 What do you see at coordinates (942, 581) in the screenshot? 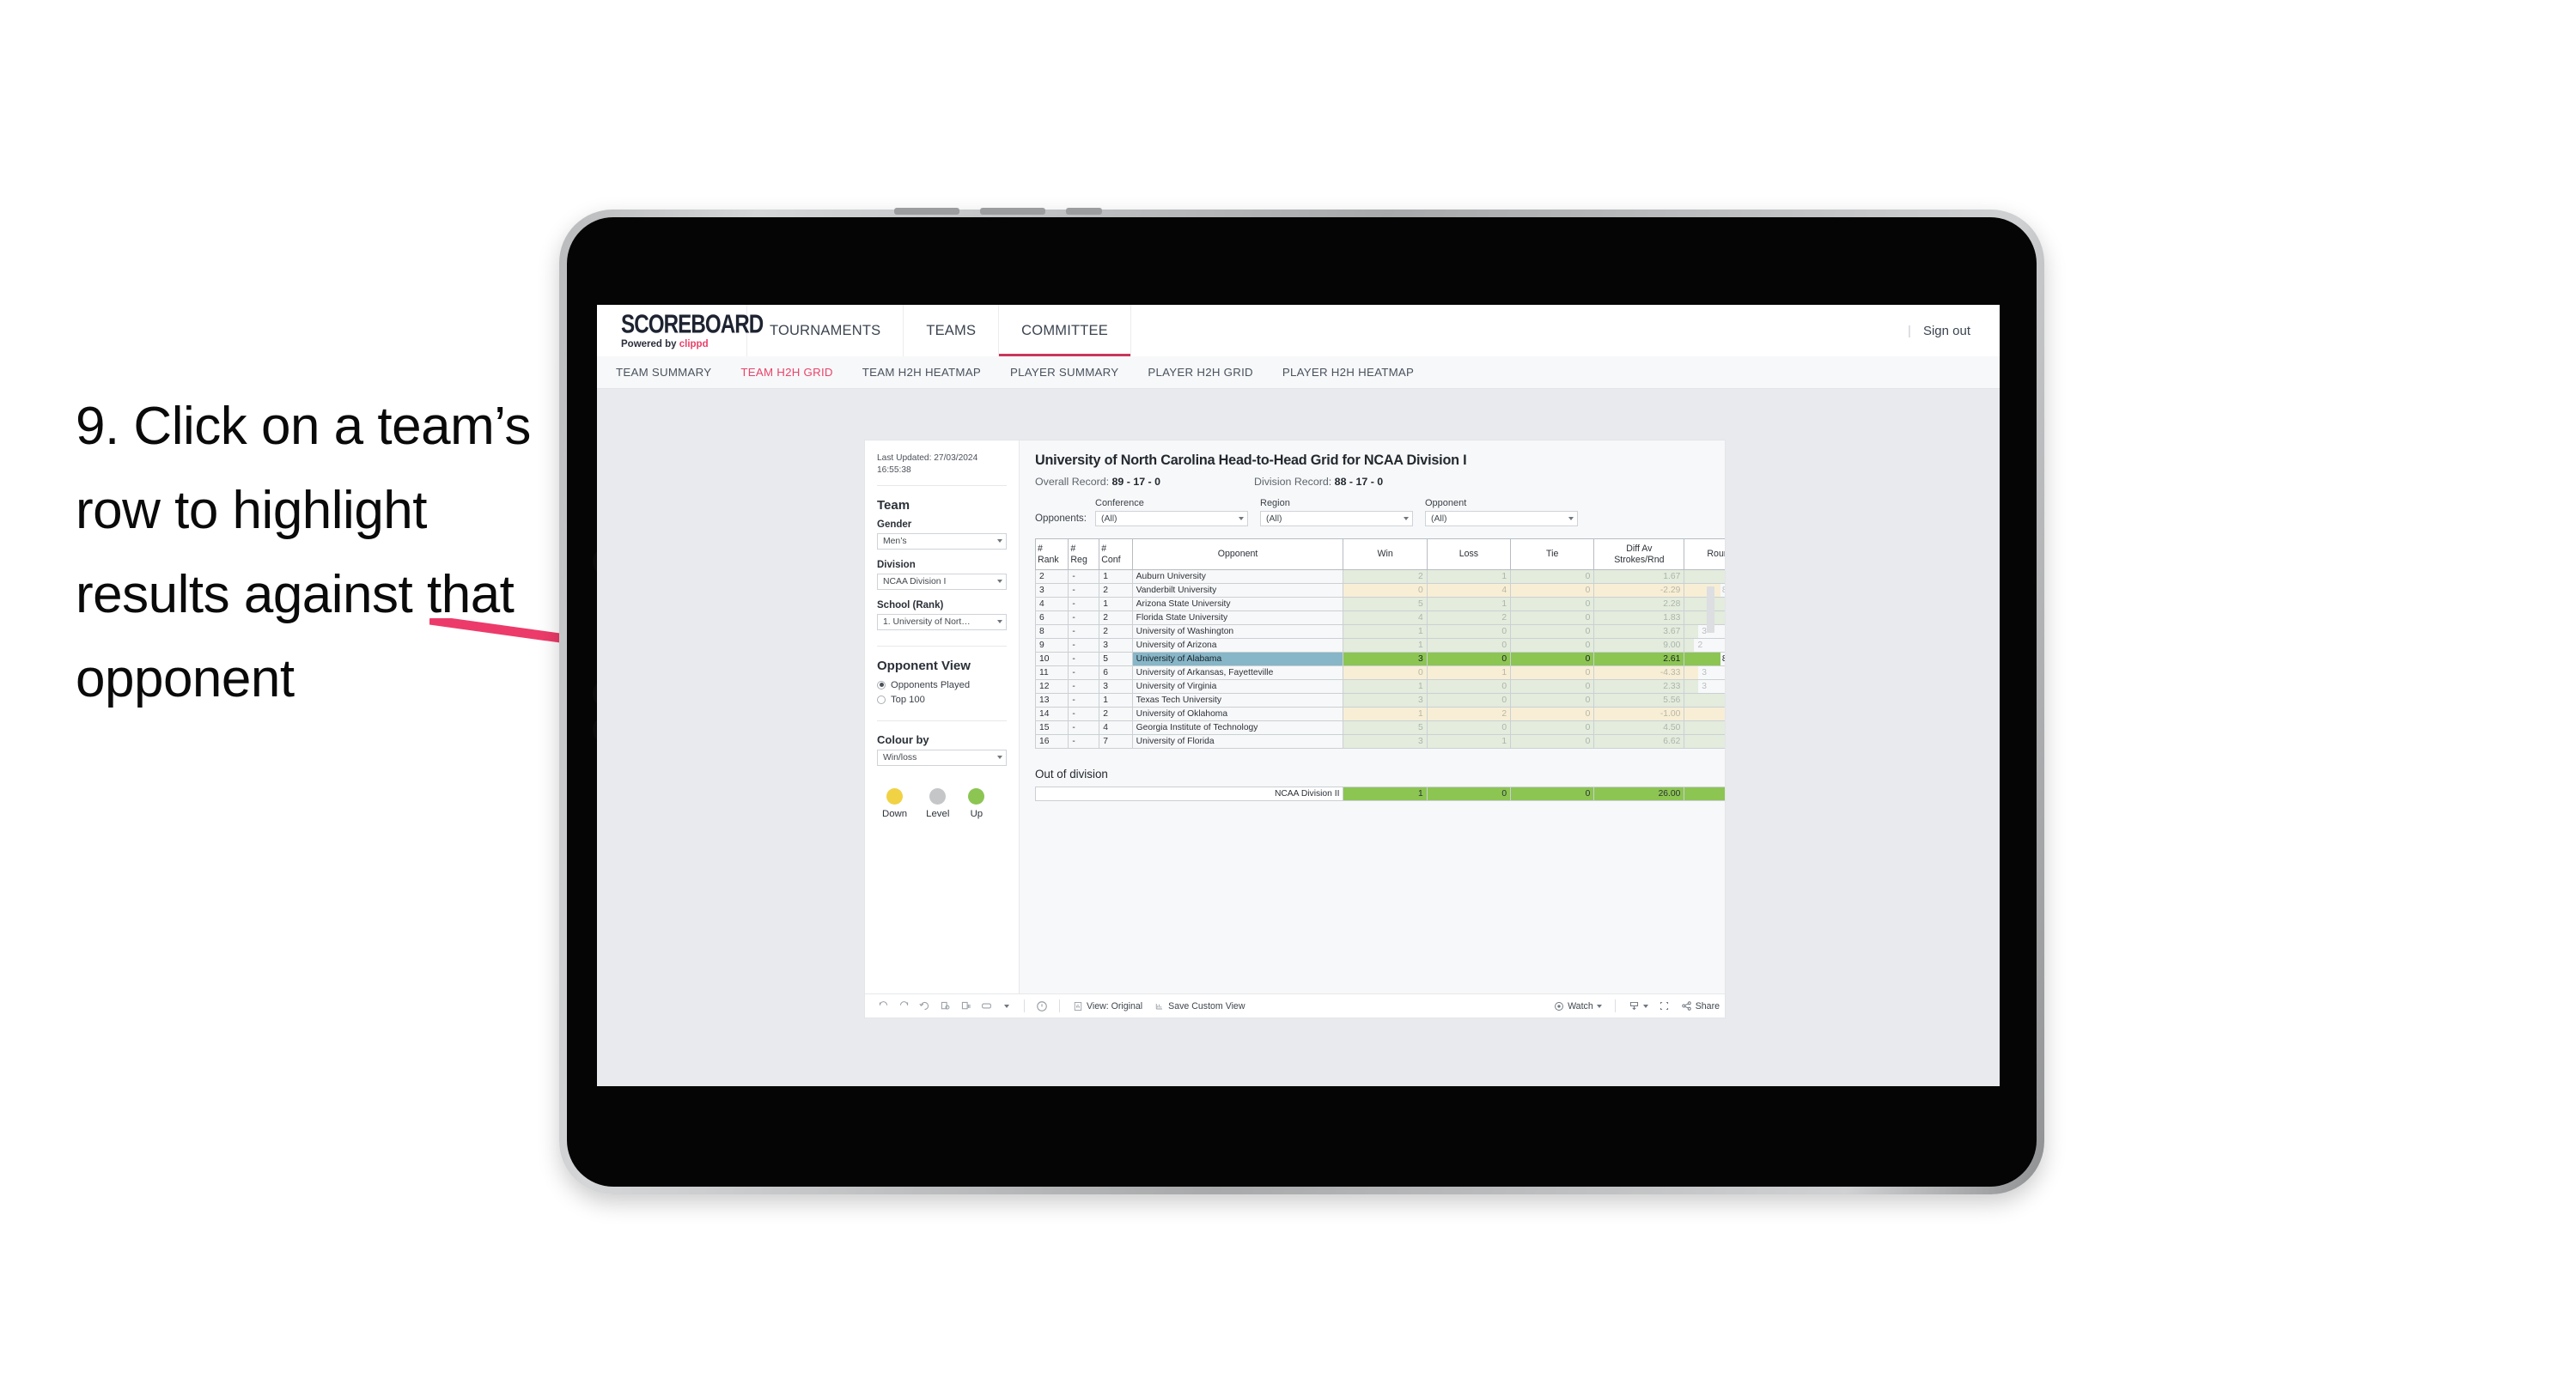
I see `division-select: NCAA Division I` at bounding box center [942, 581].